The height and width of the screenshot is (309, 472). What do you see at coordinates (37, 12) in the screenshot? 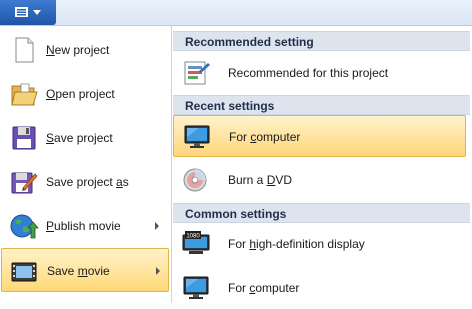
I see `caret-down-icon` at bounding box center [37, 12].